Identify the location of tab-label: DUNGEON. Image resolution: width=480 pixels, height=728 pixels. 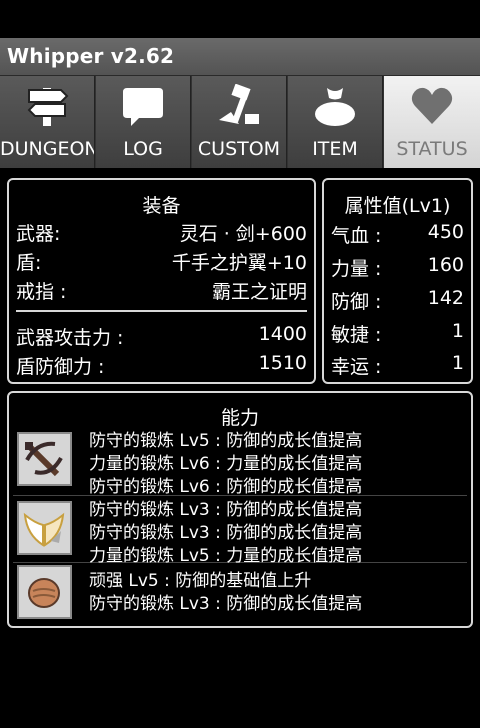
(47, 149).